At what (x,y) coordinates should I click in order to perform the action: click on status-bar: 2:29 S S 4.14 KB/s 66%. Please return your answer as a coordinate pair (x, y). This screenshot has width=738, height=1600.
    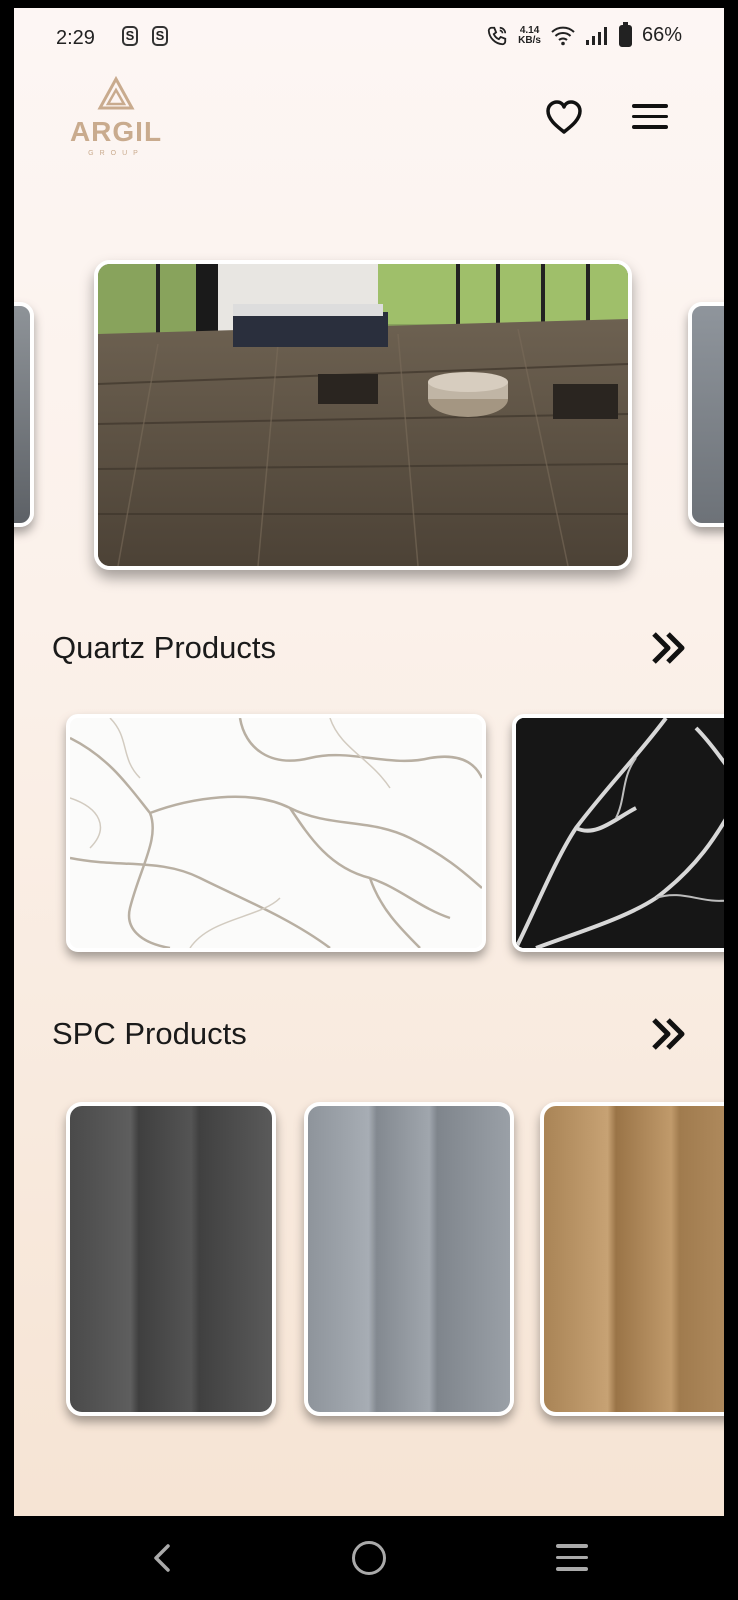
    Looking at the image, I should click on (369, 37).